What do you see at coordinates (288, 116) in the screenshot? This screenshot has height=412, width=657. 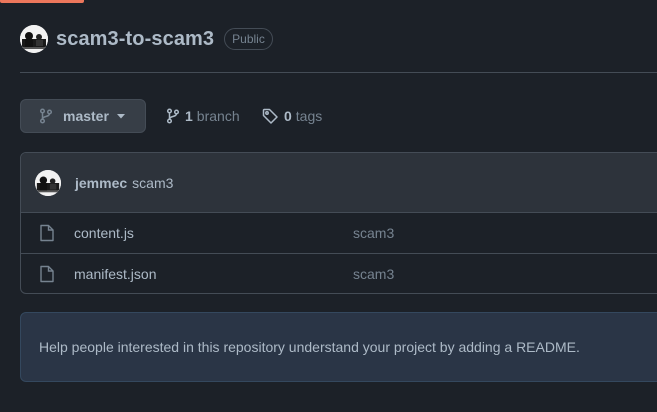 I see `tag-count: 0` at bounding box center [288, 116].